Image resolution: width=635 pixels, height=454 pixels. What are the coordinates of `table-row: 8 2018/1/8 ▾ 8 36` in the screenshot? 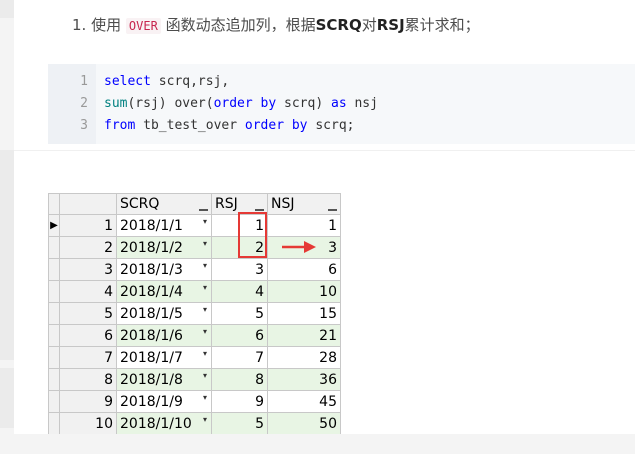 It's located at (194, 379).